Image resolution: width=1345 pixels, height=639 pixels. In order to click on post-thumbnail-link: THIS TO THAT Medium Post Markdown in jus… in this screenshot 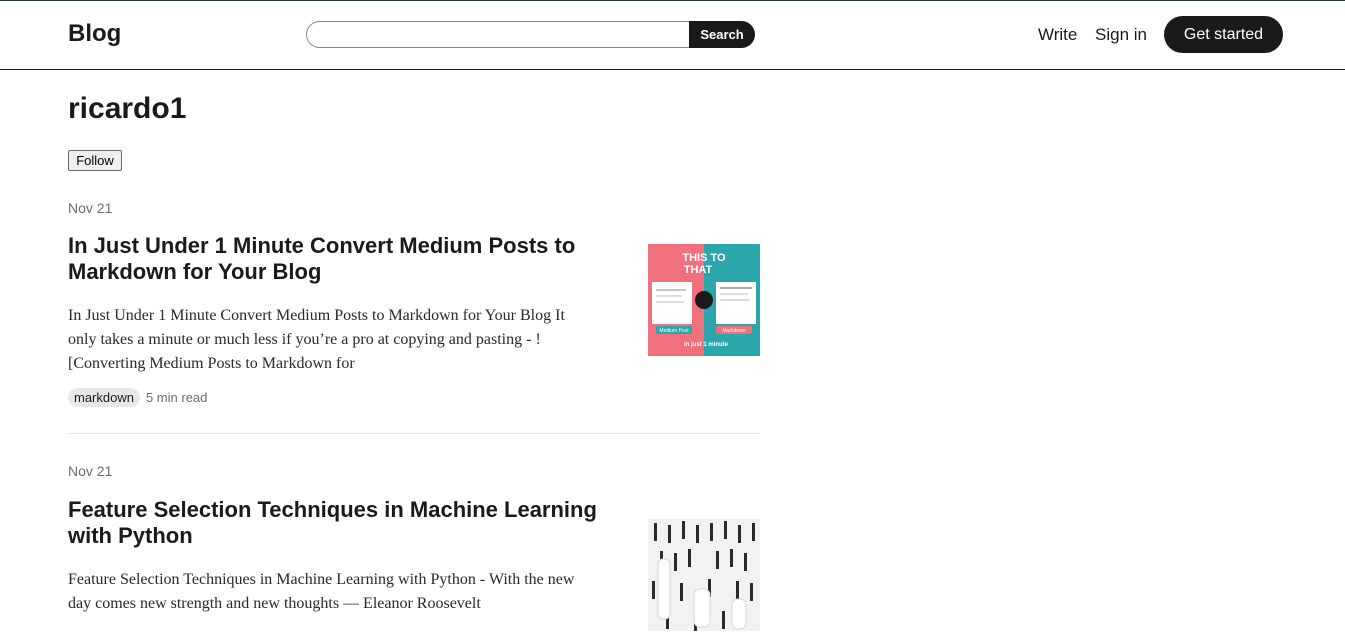, I will do `click(704, 300)`.